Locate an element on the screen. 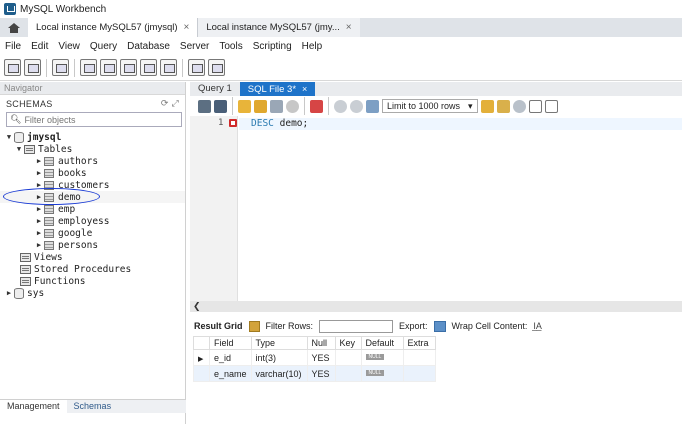 This screenshot has height=424, width=682. execute-icon is located at coordinates (244, 106).